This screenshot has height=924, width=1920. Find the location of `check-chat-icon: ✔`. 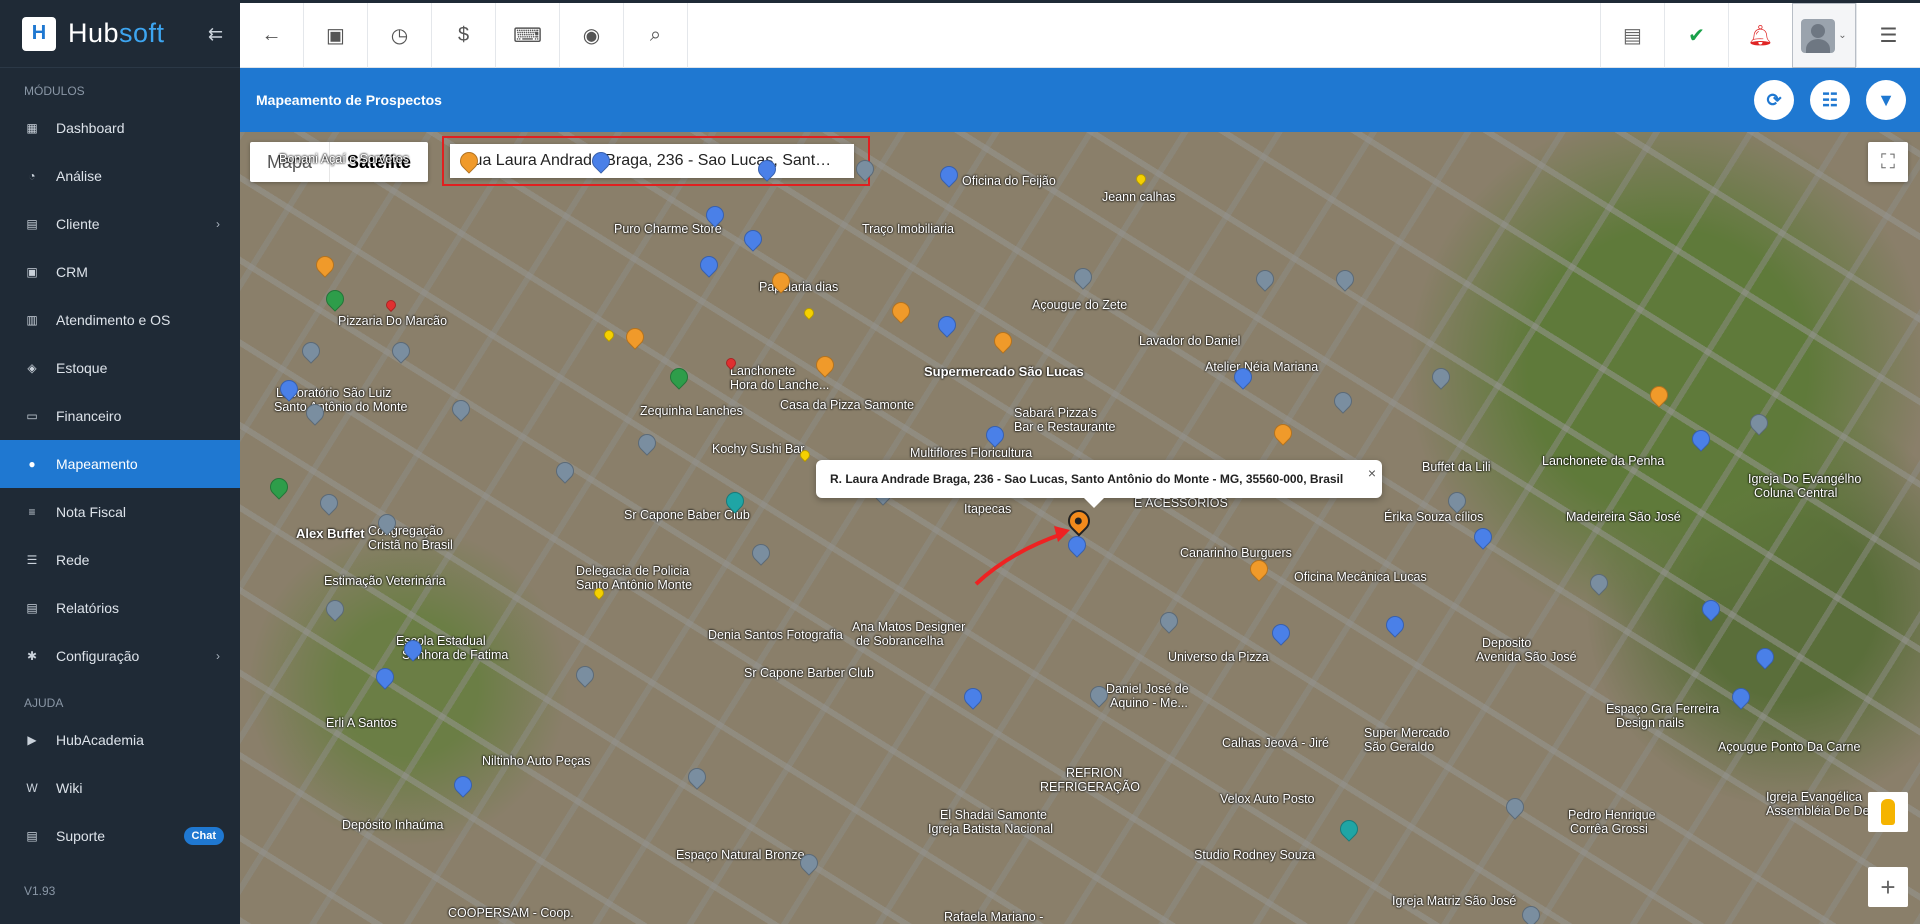

check-chat-icon: ✔ is located at coordinates (1696, 36).